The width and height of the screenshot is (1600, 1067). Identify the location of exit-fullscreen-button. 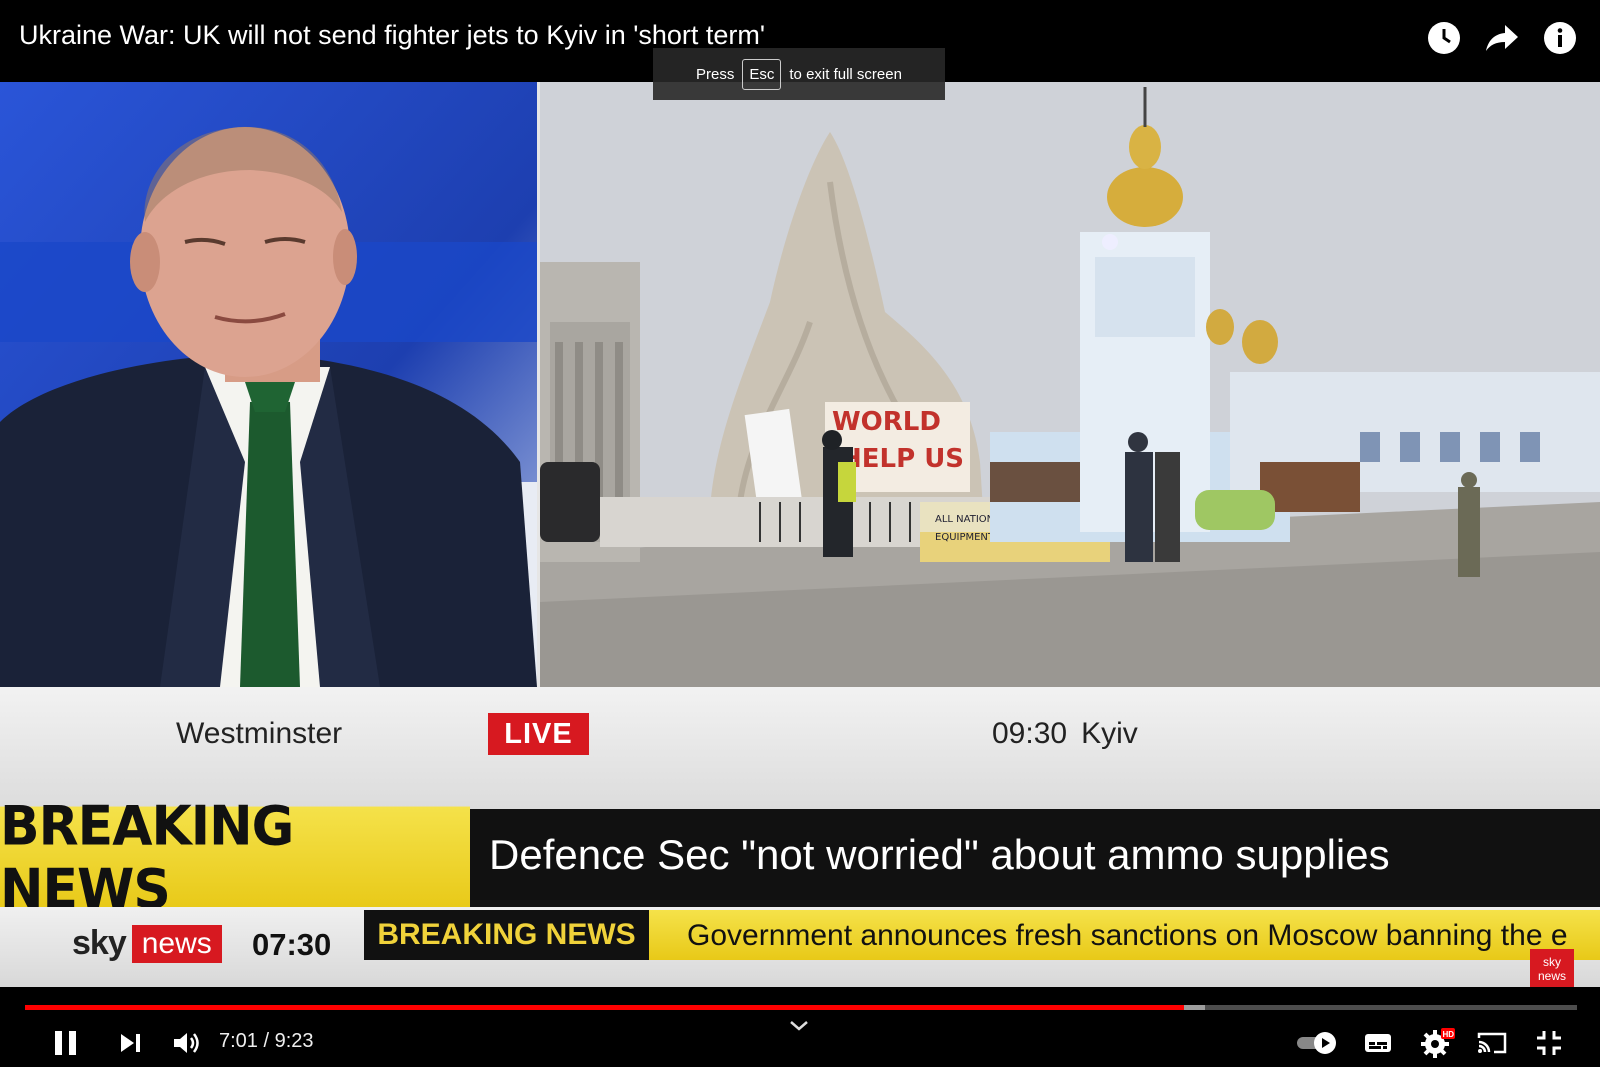
(1549, 1043).